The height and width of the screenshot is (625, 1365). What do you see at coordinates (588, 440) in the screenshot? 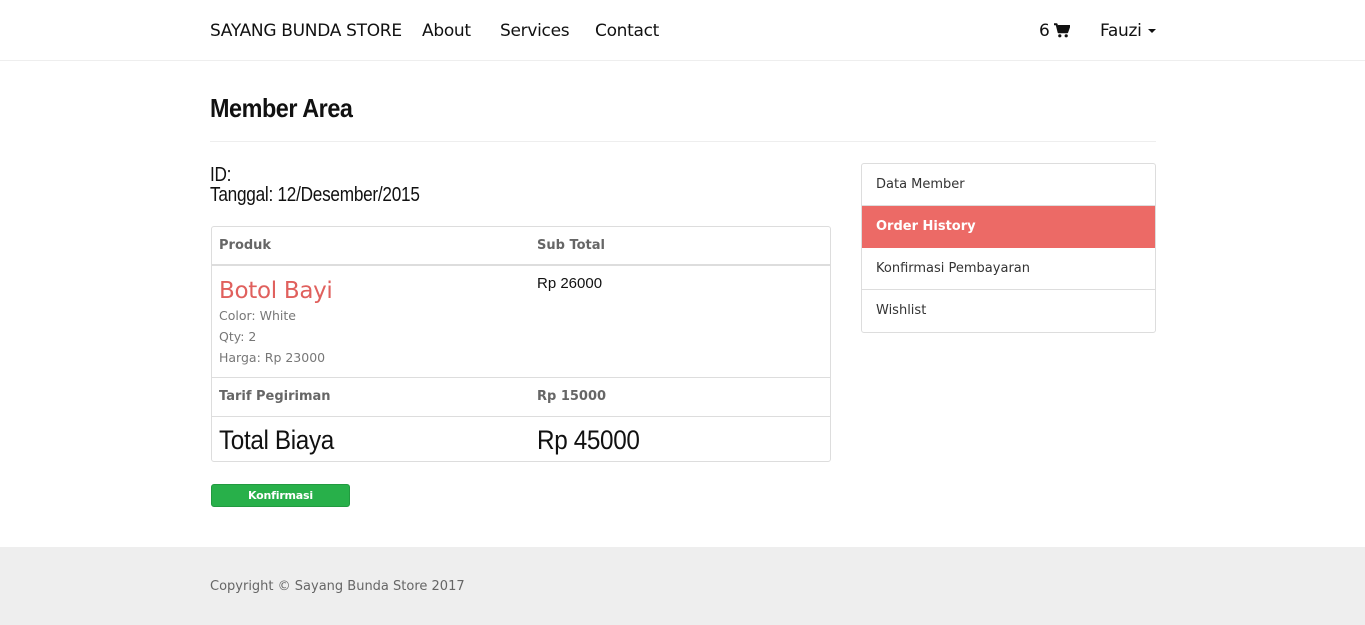
I see `total-value: Rp 45000` at bounding box center [588, 440].